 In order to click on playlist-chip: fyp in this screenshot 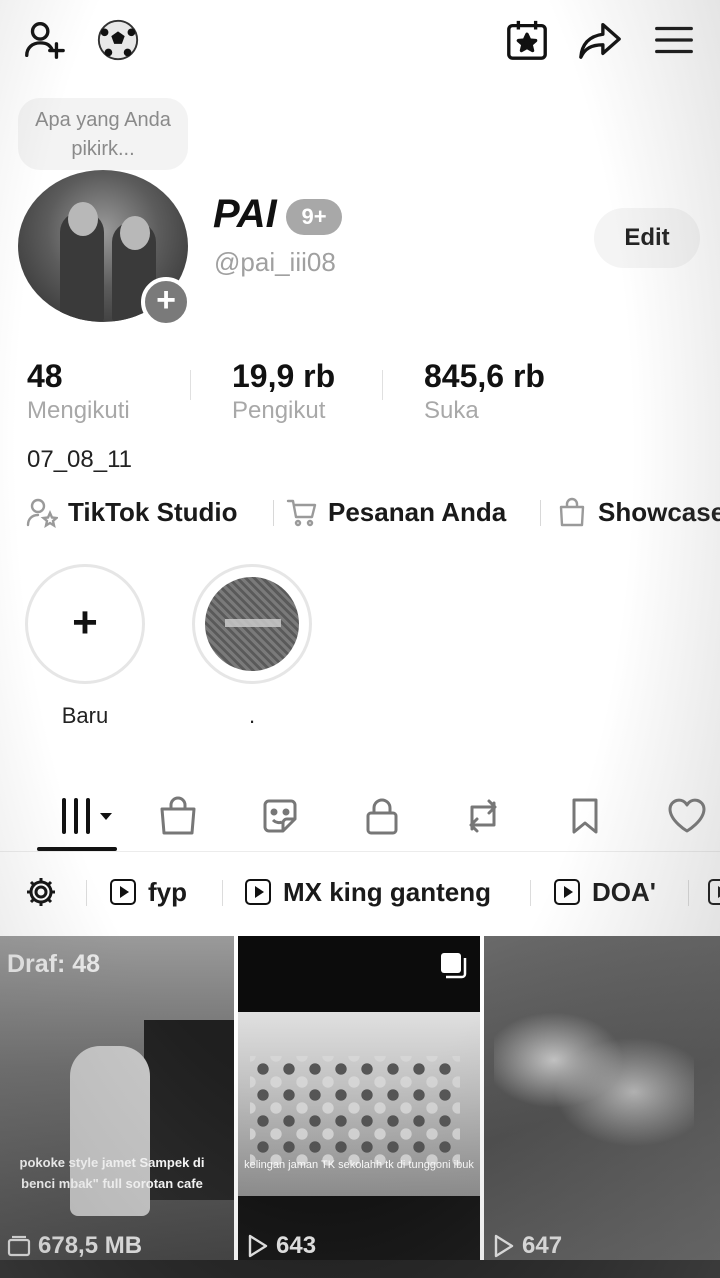, I will do `click(148, 892)`.